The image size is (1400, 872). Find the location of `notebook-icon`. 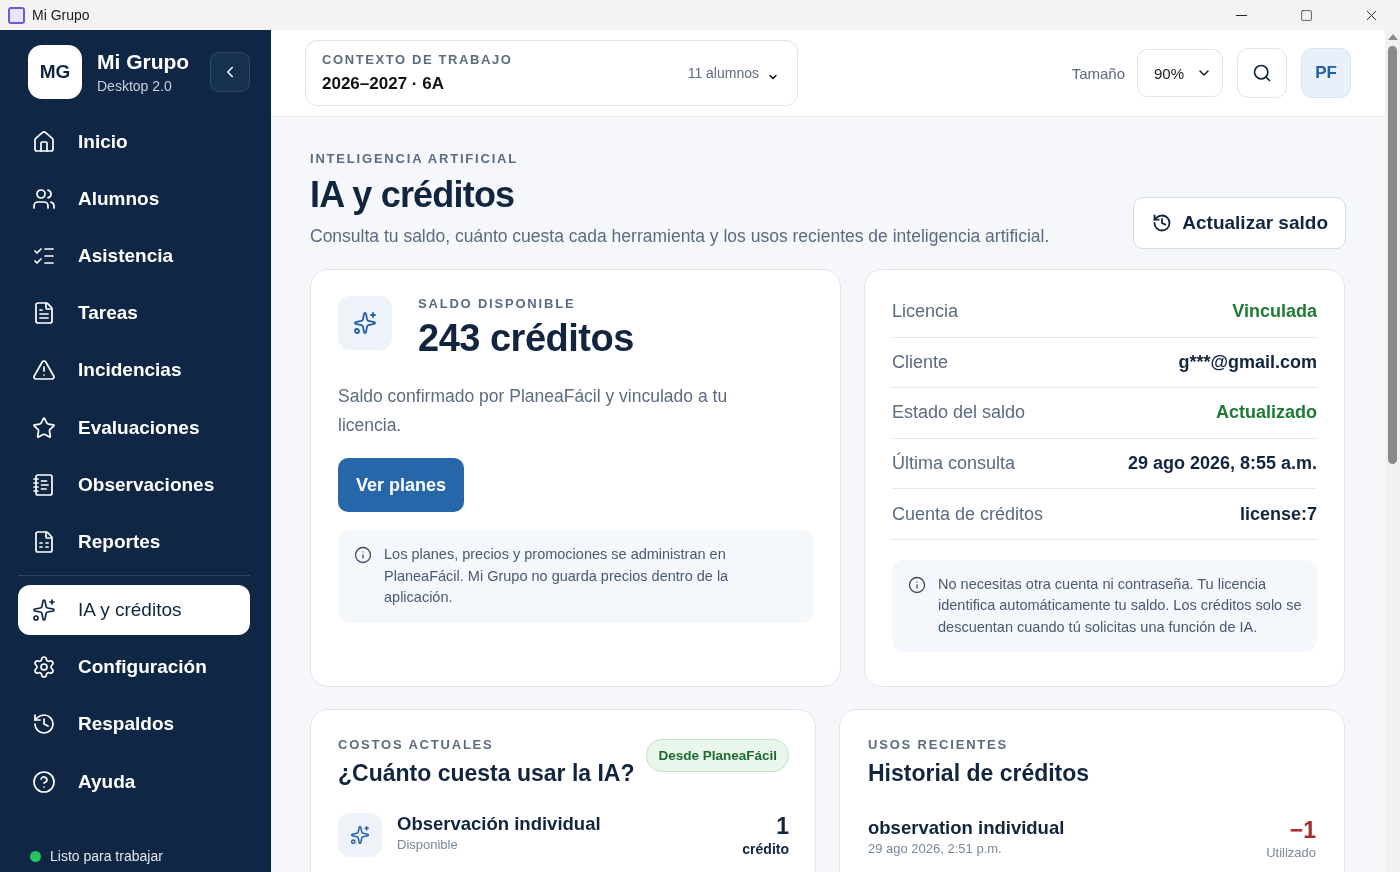

notebook-icon is located at coordinates (44, 484).